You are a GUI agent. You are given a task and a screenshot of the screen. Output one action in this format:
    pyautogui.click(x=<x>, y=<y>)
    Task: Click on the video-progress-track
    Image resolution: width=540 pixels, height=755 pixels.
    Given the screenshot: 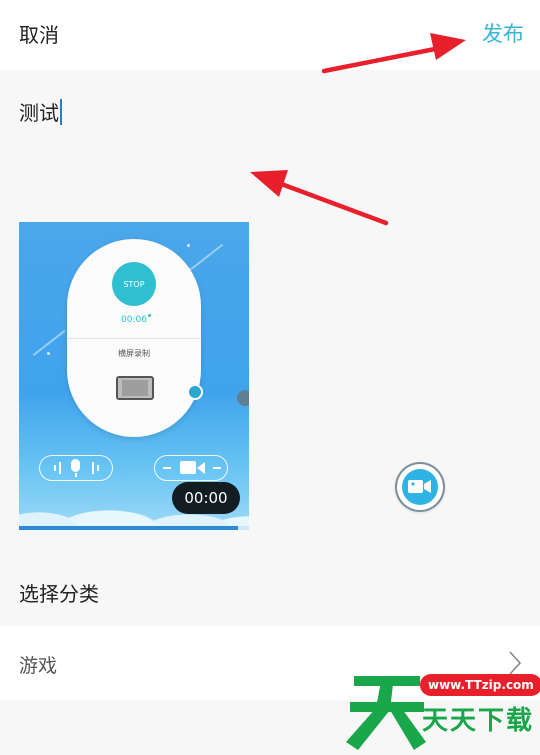 What is the action you would take?
    pyautogui.click(x=134, y=528)
    